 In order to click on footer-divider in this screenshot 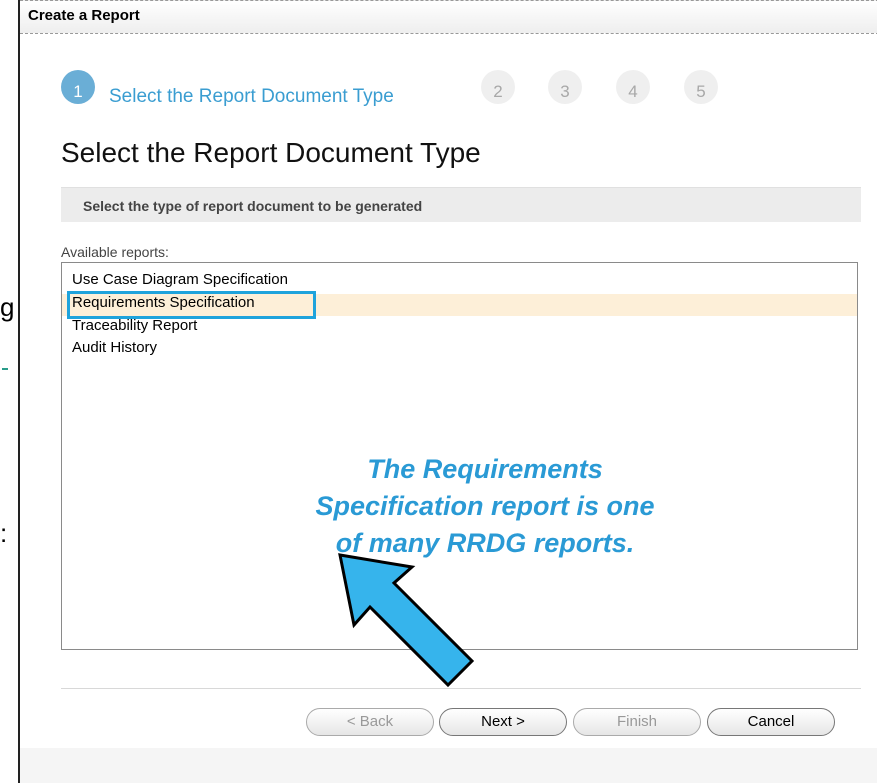, I will do `click(461, 688)`.